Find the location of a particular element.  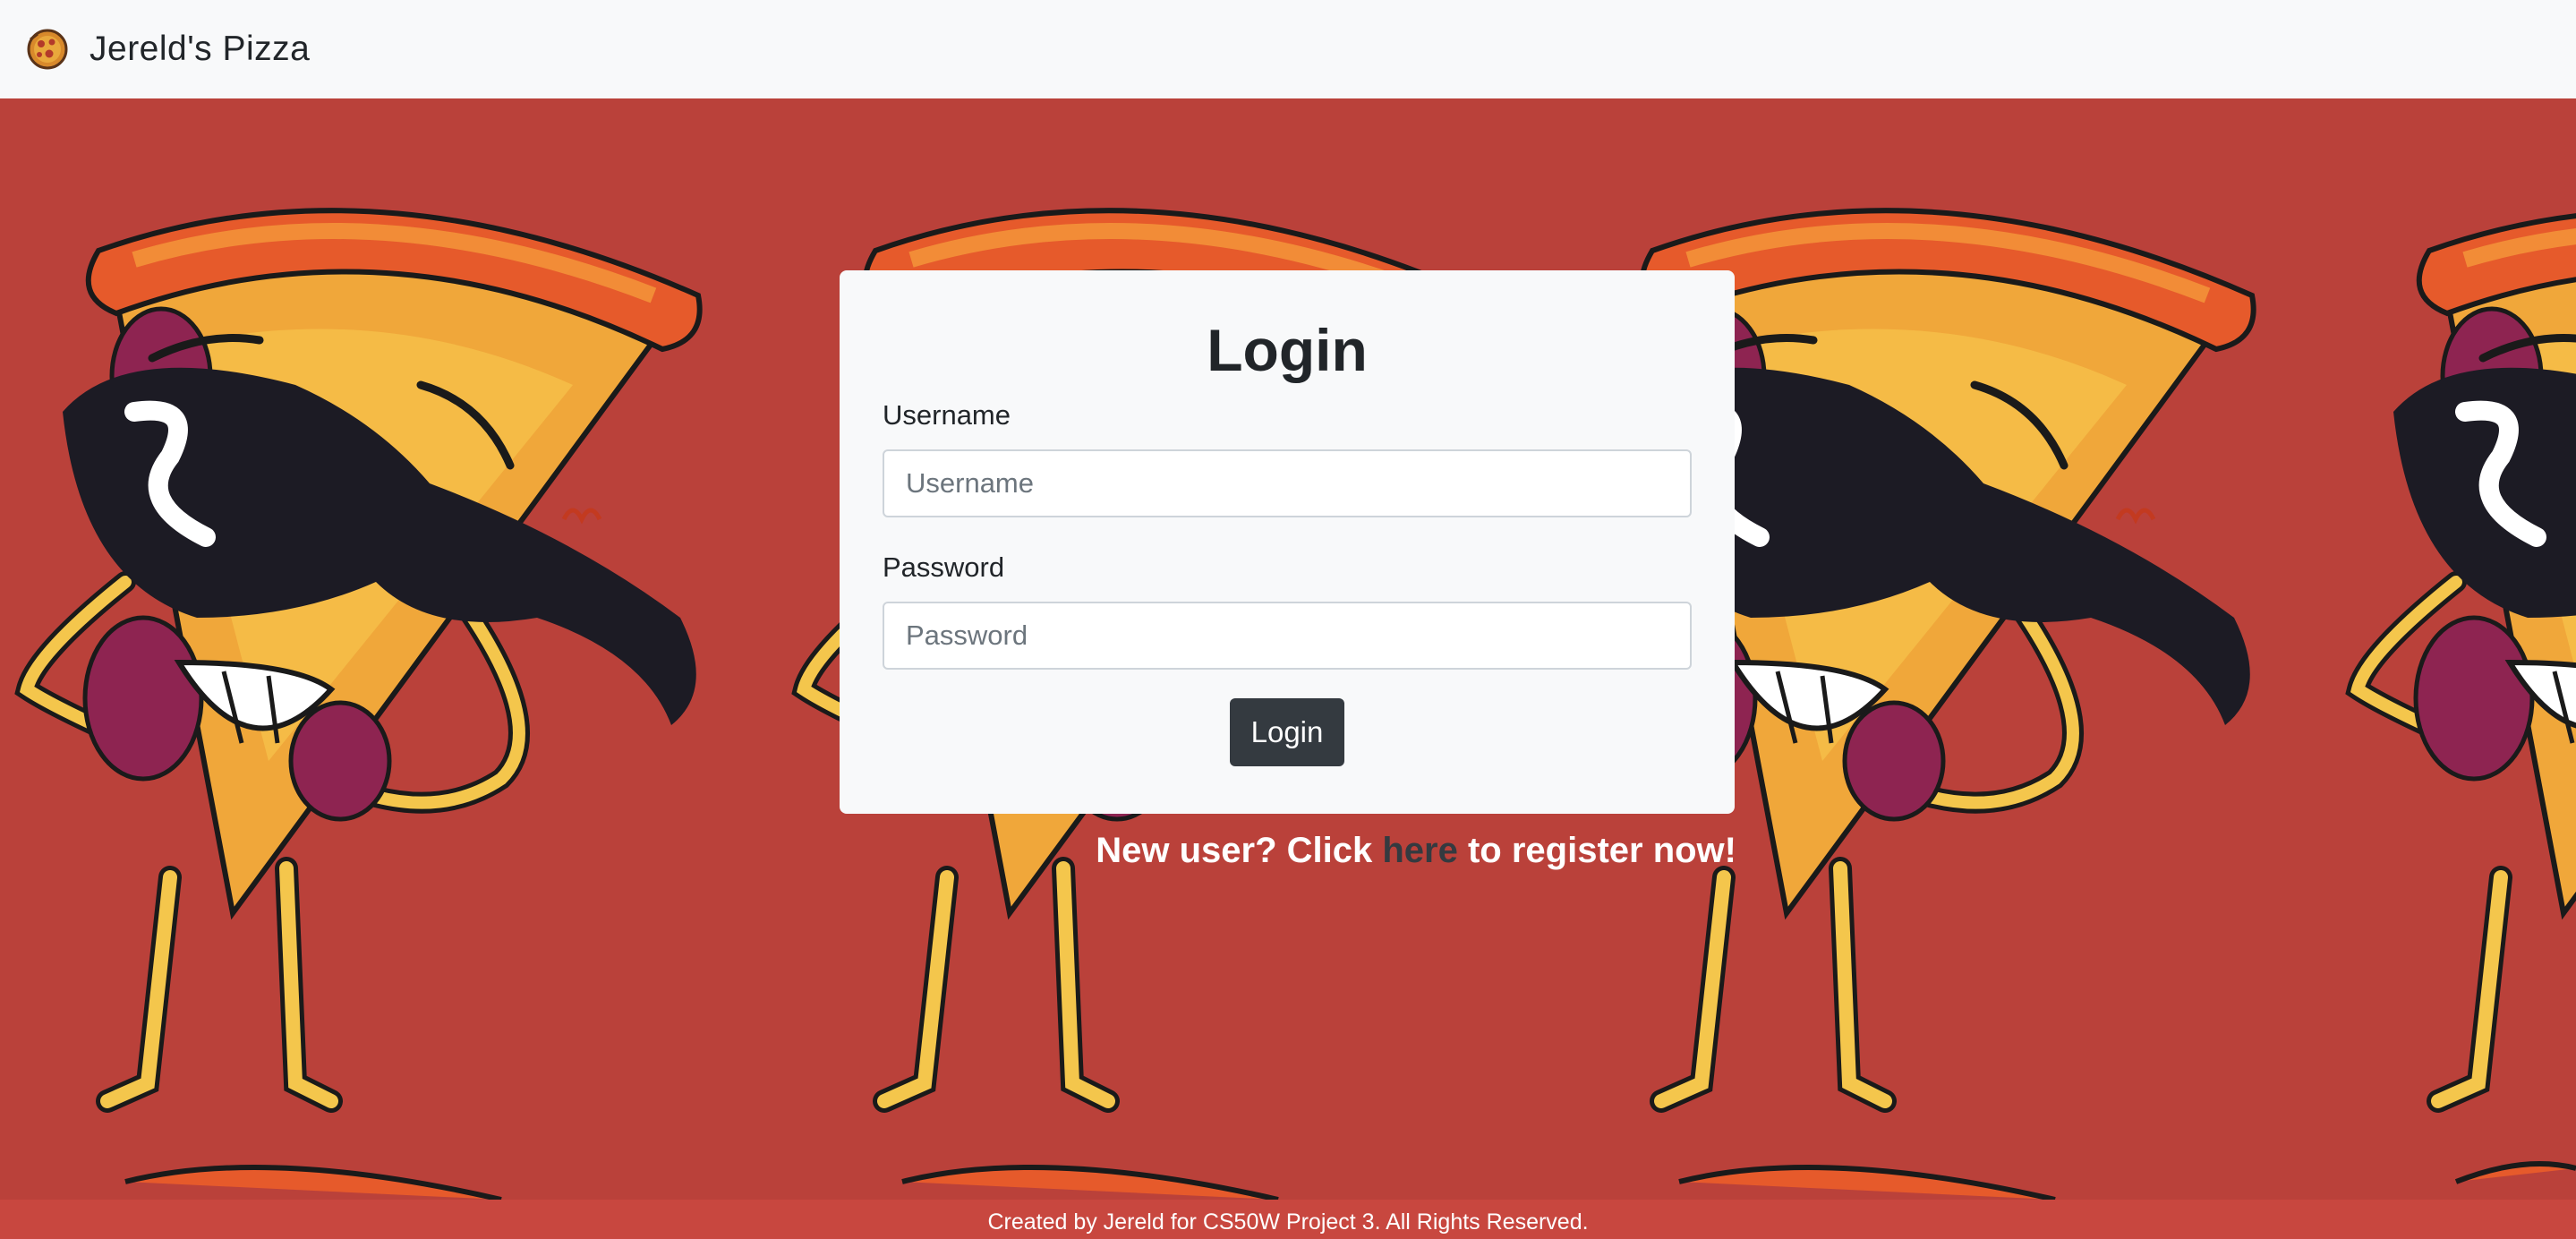

register-link: here is located at coordinates (1420, 850).